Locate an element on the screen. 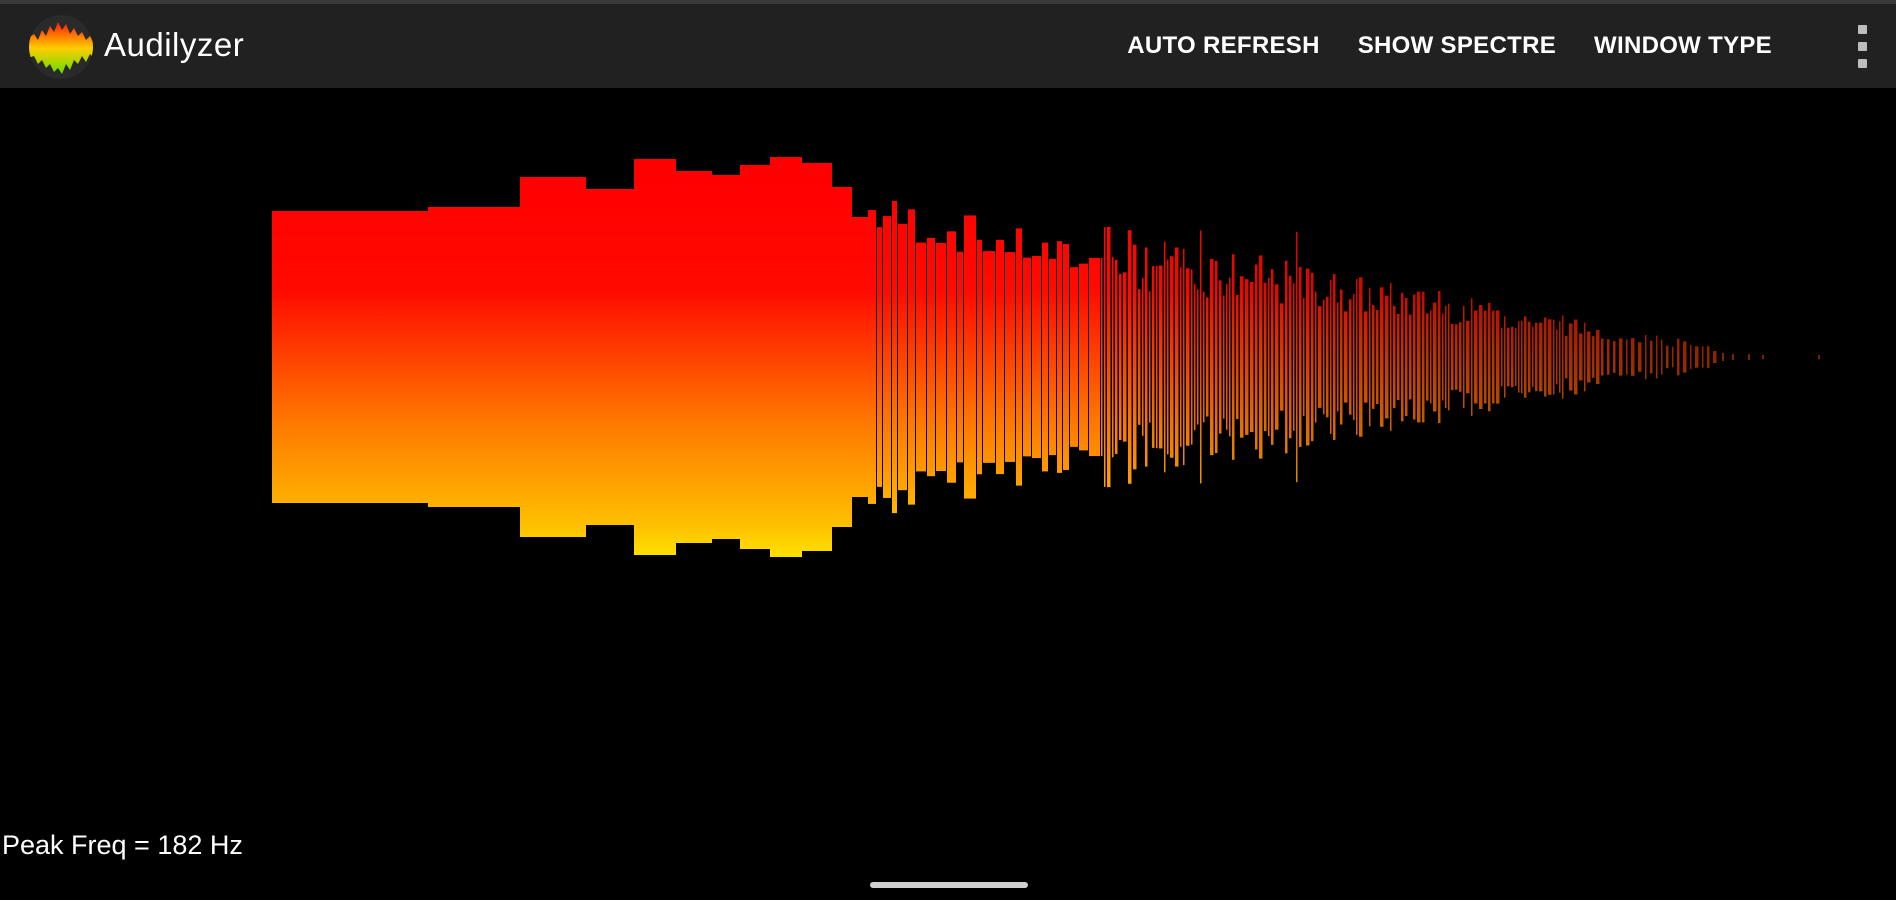  home-indicator is located at coordinates (949, 885).